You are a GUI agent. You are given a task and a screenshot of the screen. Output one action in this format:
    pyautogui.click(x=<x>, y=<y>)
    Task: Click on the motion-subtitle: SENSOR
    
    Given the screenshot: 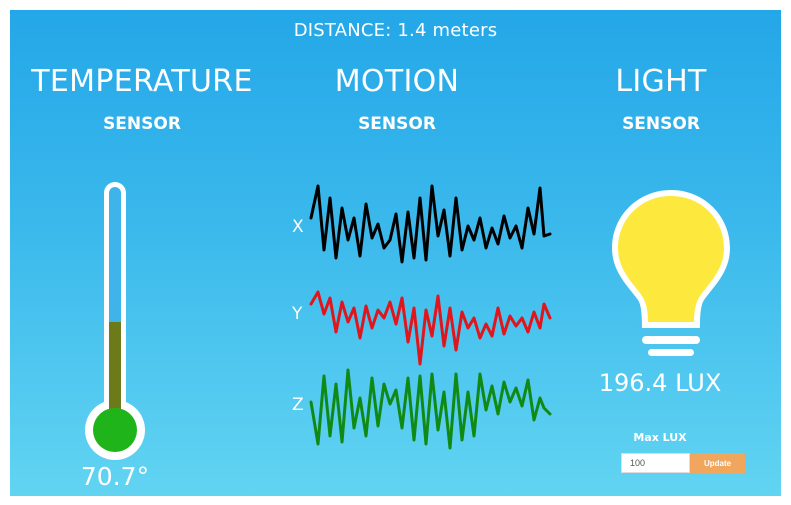 What is the action you would take?
    pyautogui.click(x=397, y=124)
    